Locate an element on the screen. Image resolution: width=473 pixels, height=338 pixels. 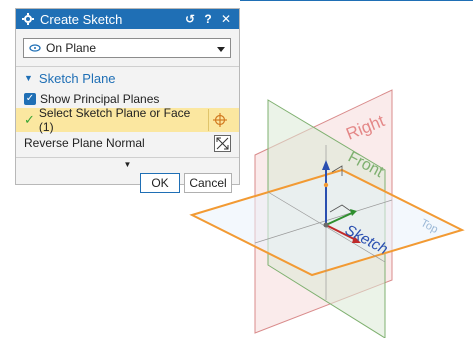
show-principal-planes-label: Show Principal Planes is located at coordinates (100, 98).